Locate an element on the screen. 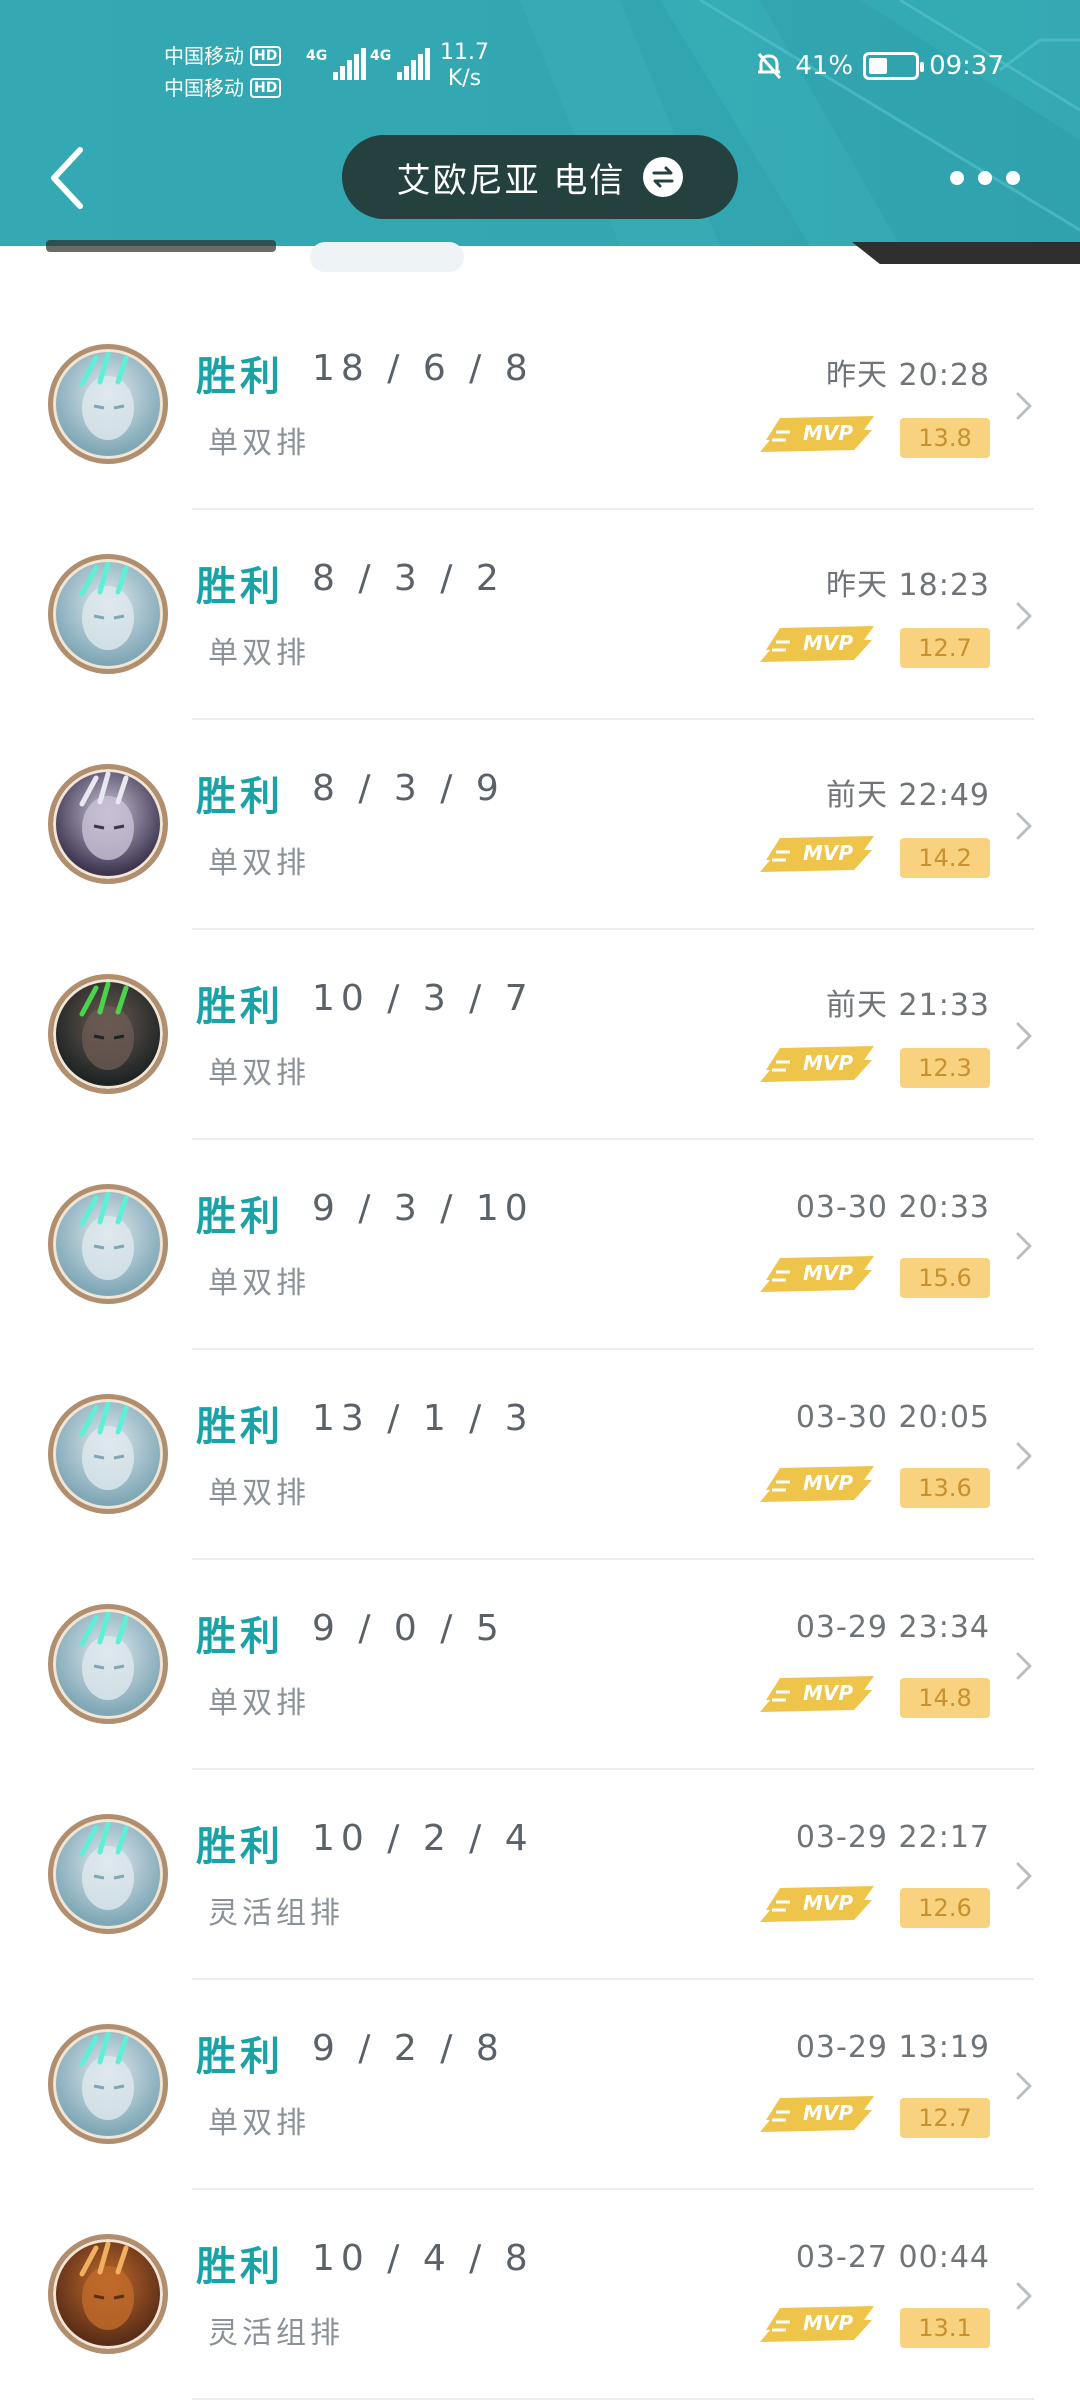 The width and height of the screenshot is (1080, 2400). kda: 8 / 3 / 2 is located at coordinates (408, 578).